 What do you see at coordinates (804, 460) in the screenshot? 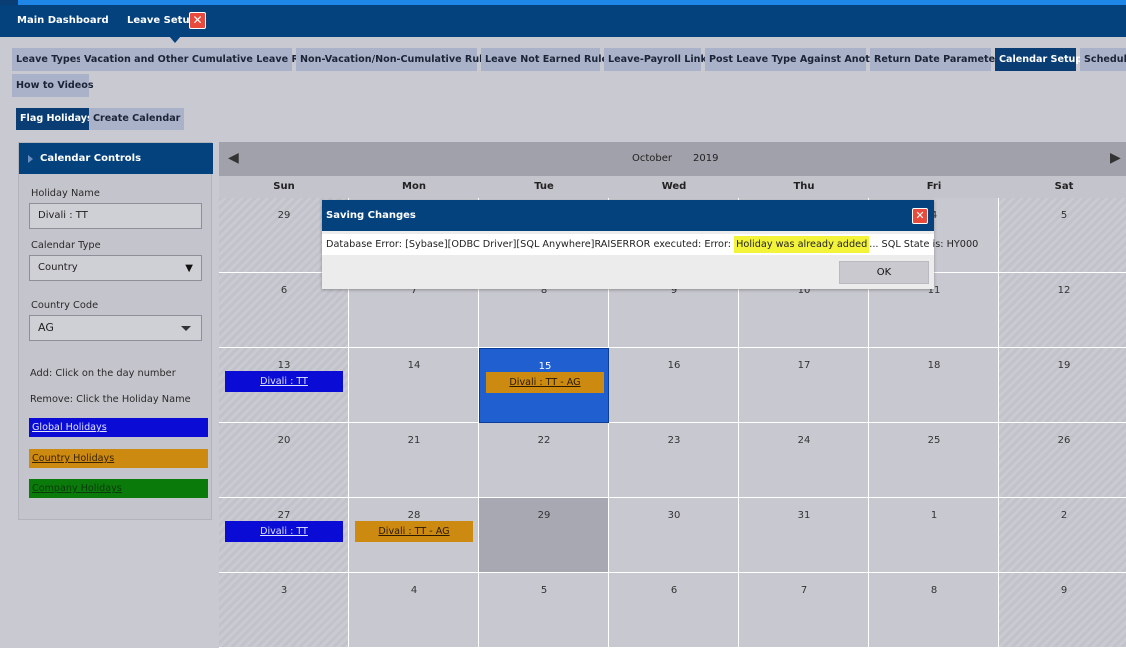
I see `calendar-day-cell: 24` at bounding box center [804, 460].